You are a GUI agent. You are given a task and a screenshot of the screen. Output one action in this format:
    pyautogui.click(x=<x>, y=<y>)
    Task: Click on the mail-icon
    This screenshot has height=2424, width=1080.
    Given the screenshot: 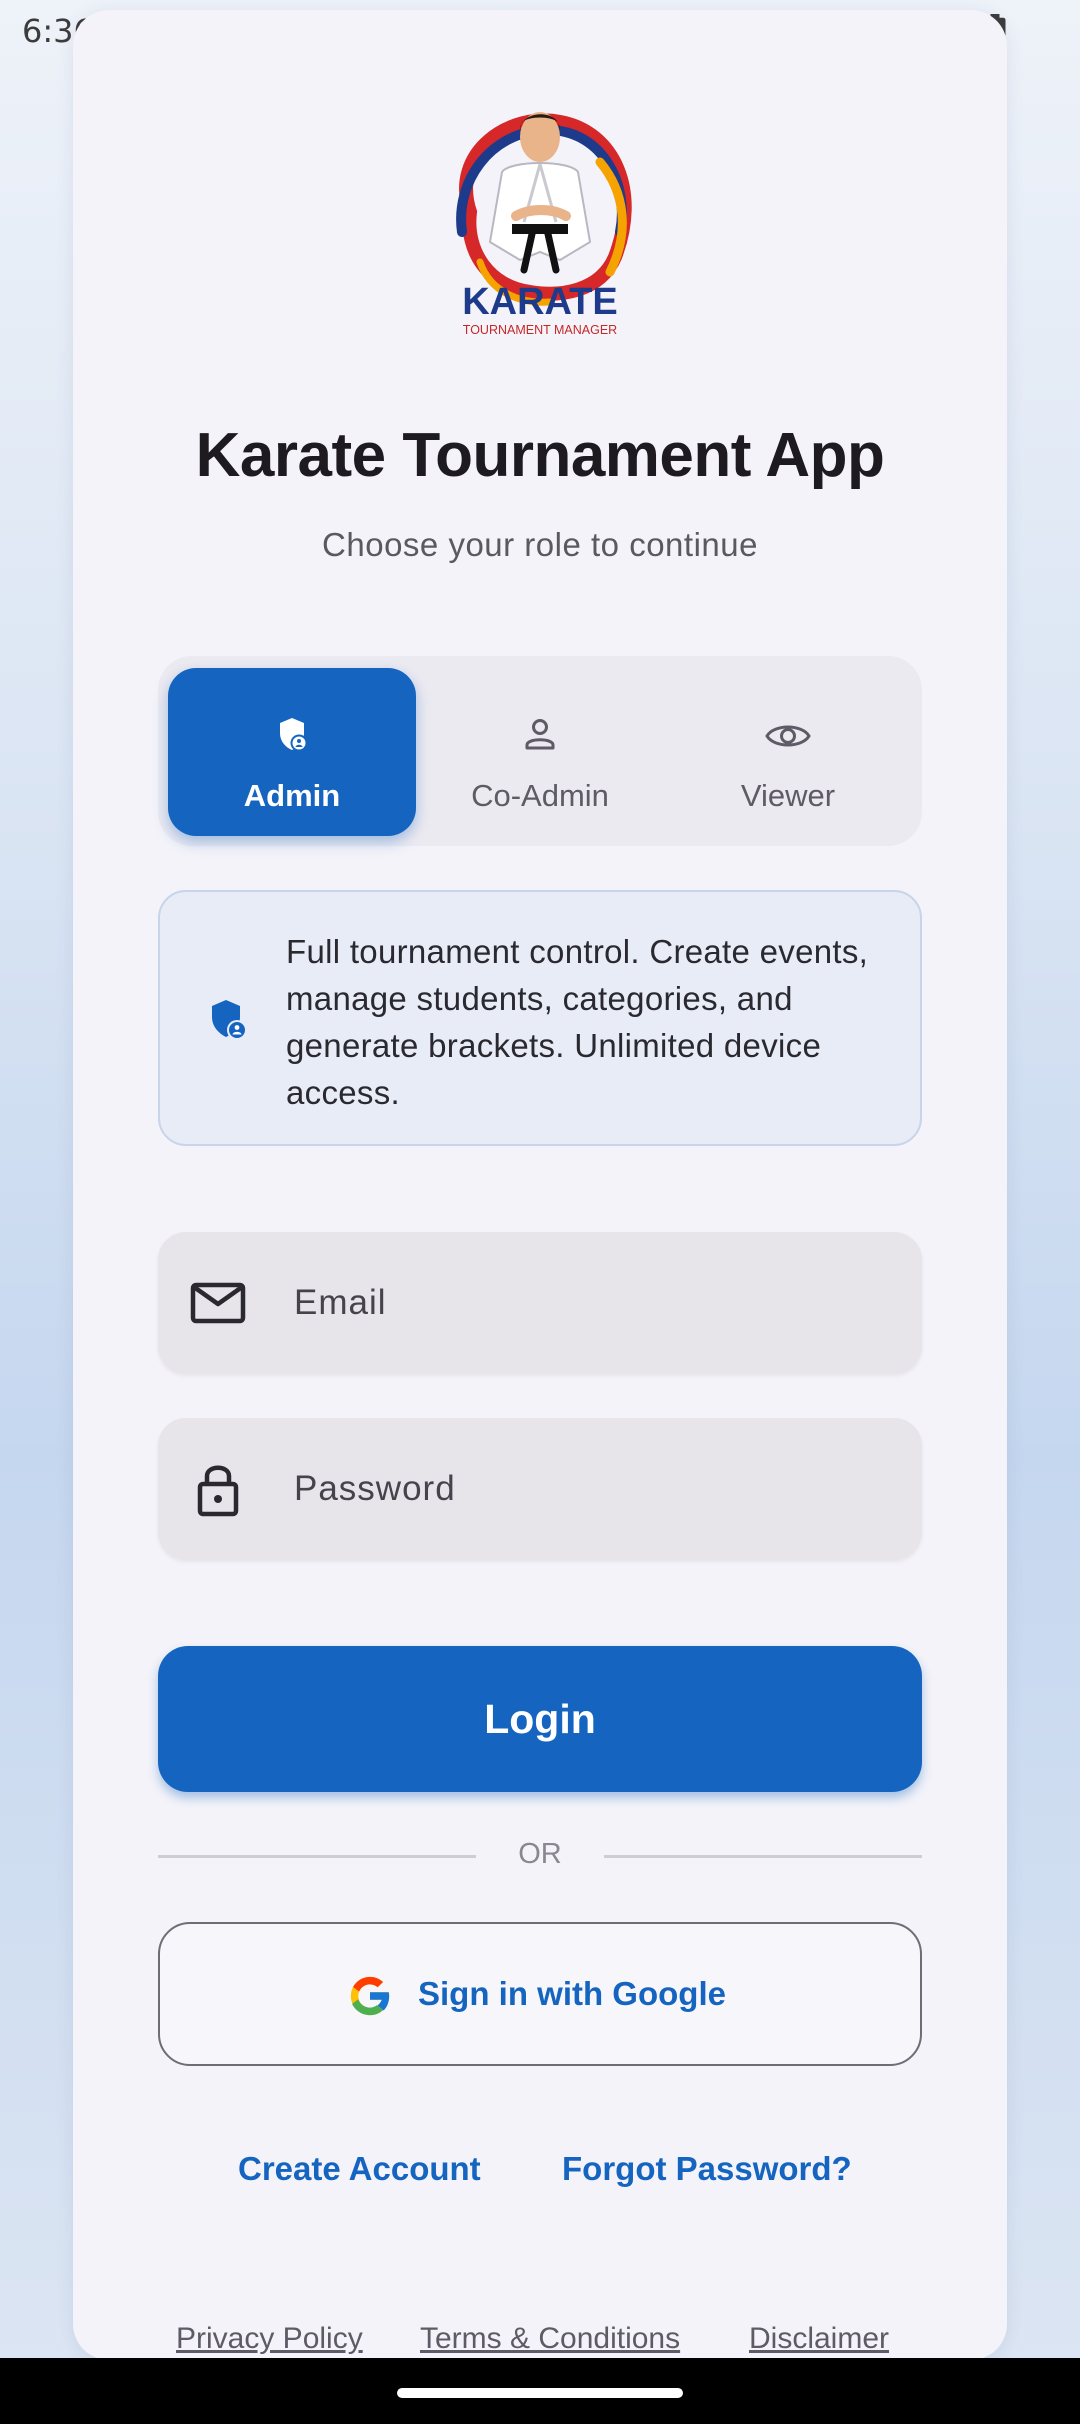 What is the action you would take?
    pyautogui.click(x=218, y=1303)
    